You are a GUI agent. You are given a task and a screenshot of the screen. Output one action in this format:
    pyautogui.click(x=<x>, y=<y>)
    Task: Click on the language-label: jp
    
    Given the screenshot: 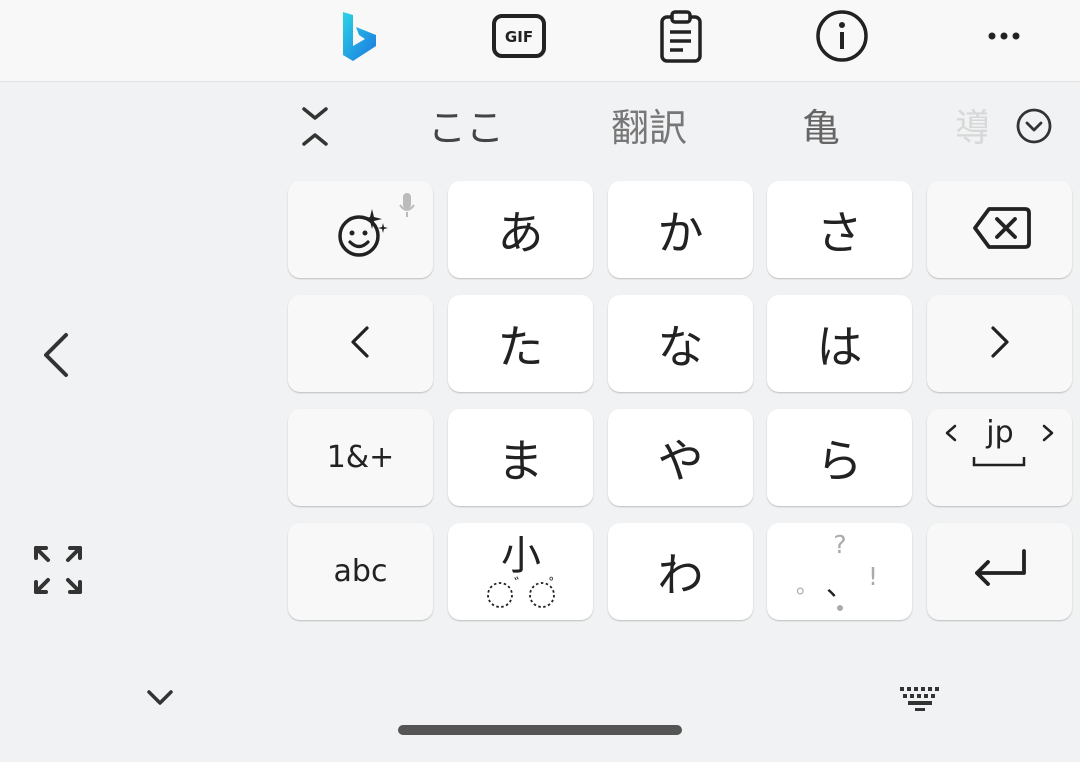 What is the action you would take?
    pyautogui.click(x=999, y=432)
    